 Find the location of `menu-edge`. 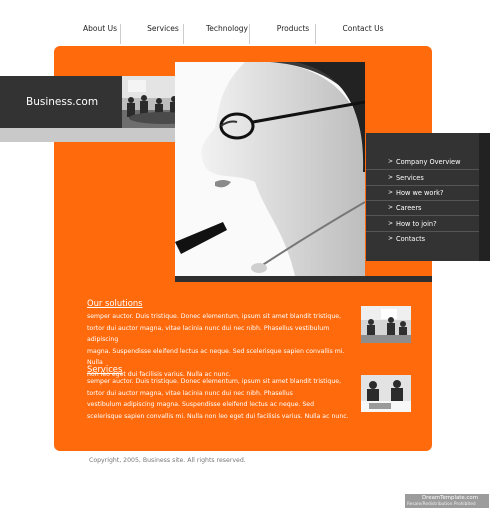

menu-edge is located at coordinates (484, 197).